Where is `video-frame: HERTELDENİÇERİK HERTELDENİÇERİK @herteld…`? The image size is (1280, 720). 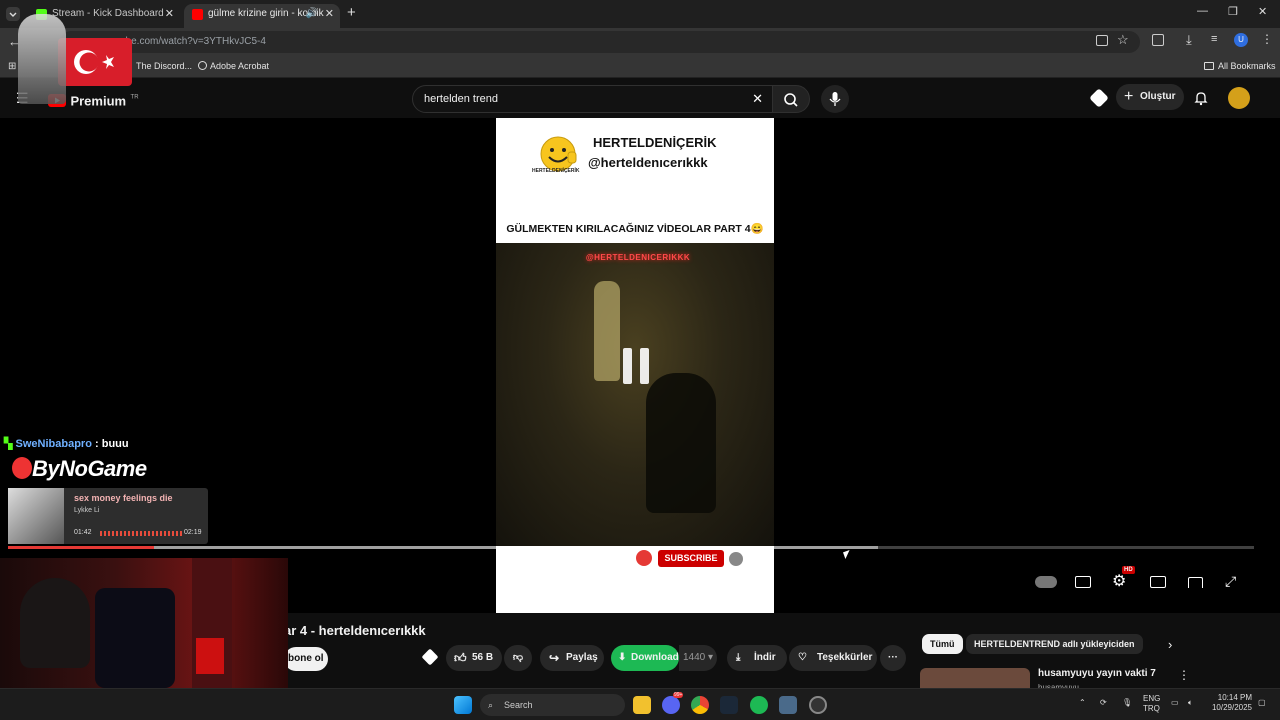 video-frame: HERTELDENİÇERİK HERTELDENİÇERİK @herteld… is located at coordinates (635, 365).